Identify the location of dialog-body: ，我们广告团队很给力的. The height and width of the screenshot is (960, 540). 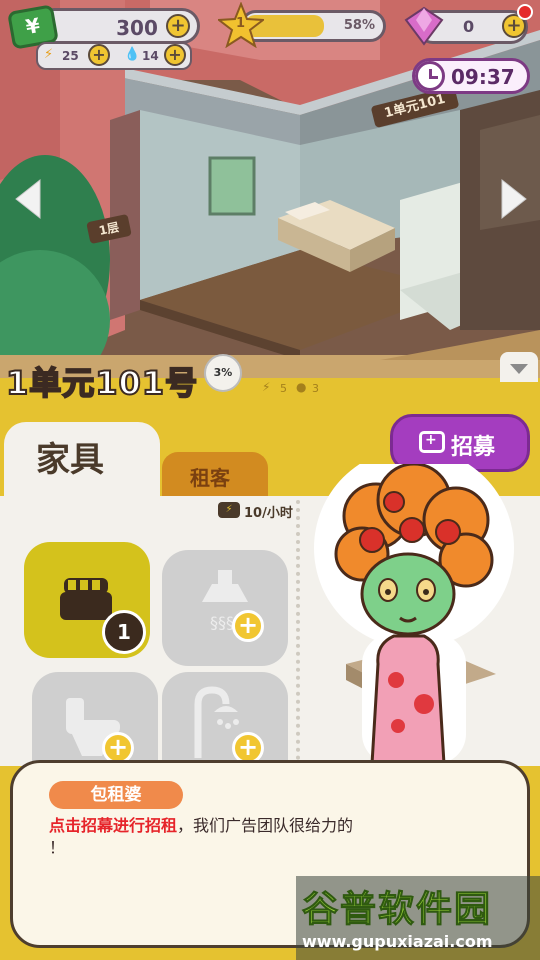
(265, 825).